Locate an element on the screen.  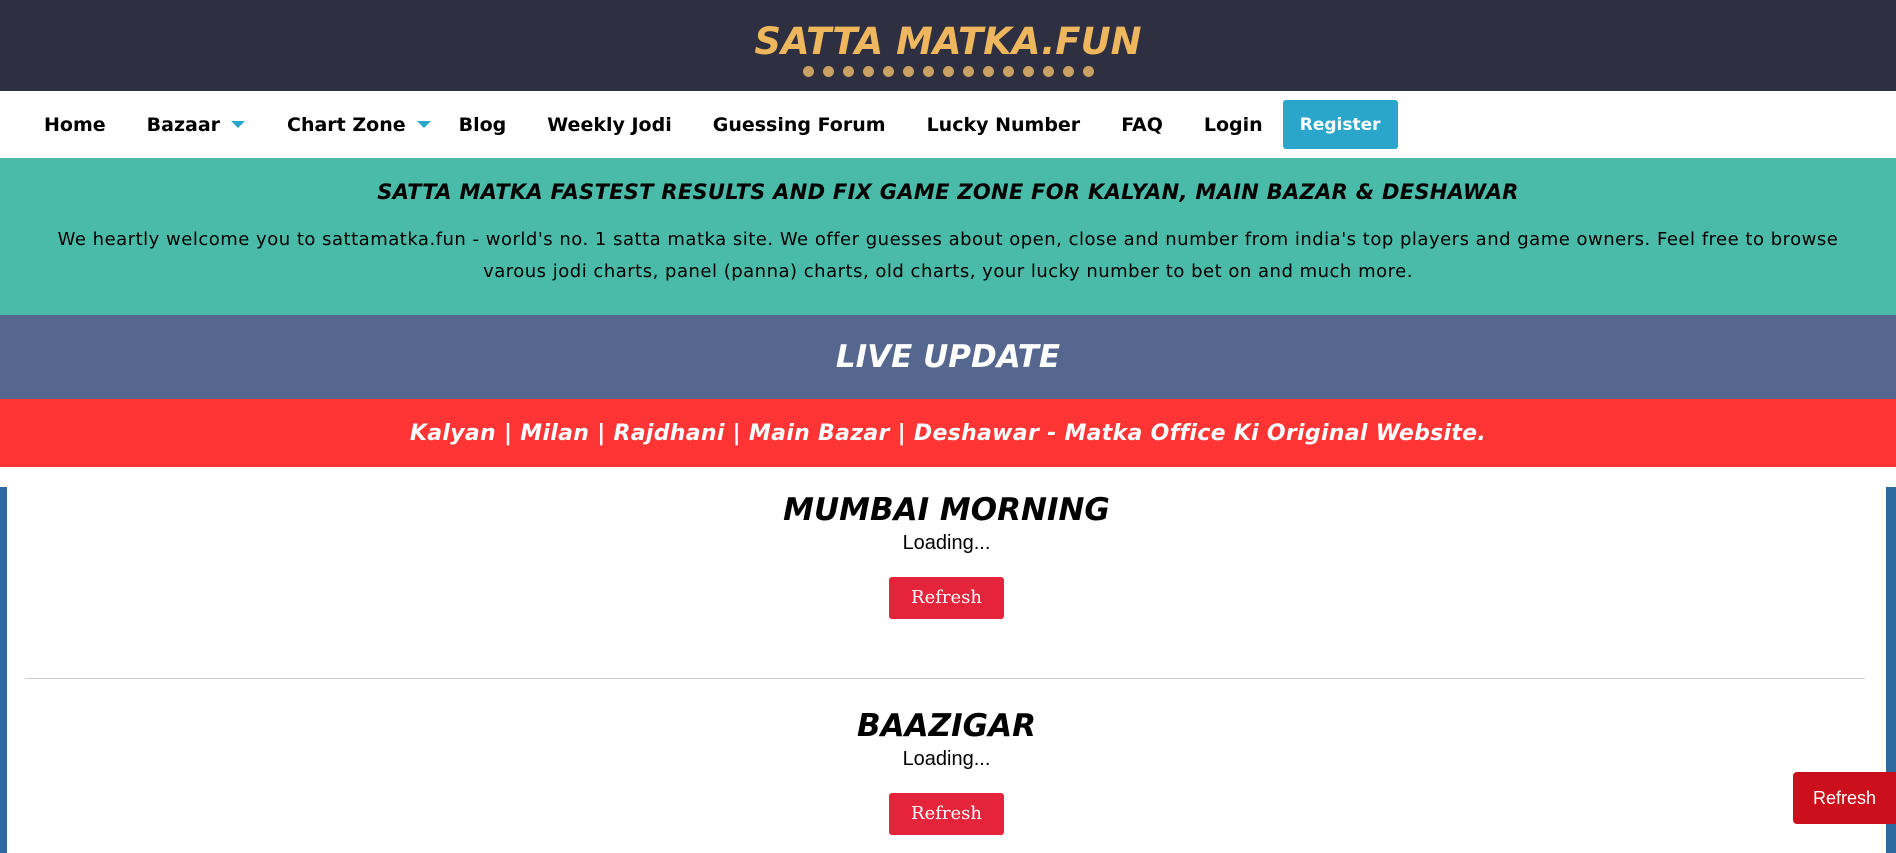
nav-faq-label: FAQ is located at coordinates (1142, 124).